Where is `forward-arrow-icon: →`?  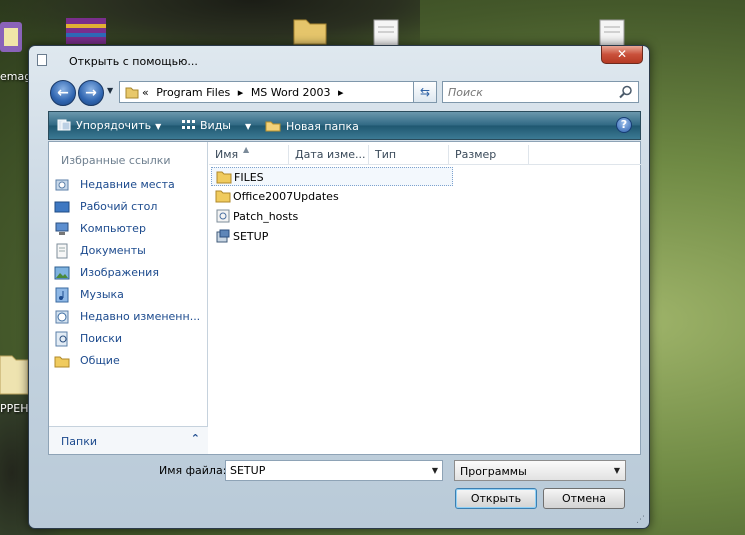
forward-arrow-icon: → is located at coordinates (91, 93).